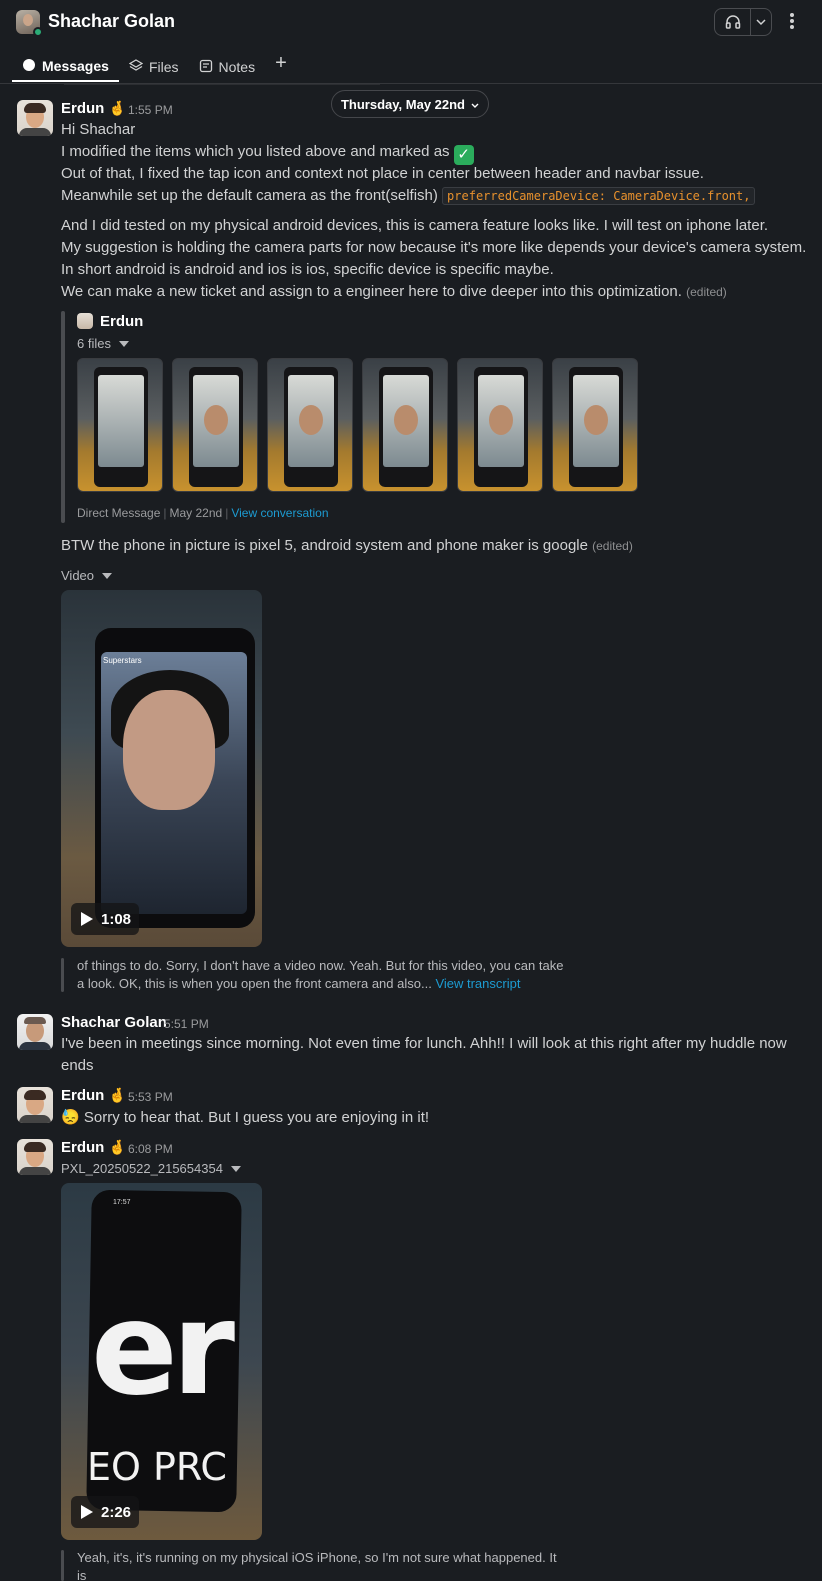  What do you see at coordinates (111, 21) in the screenshot?
I see `conversation-title: Shachar Golan` at bounding box center [111, 21].